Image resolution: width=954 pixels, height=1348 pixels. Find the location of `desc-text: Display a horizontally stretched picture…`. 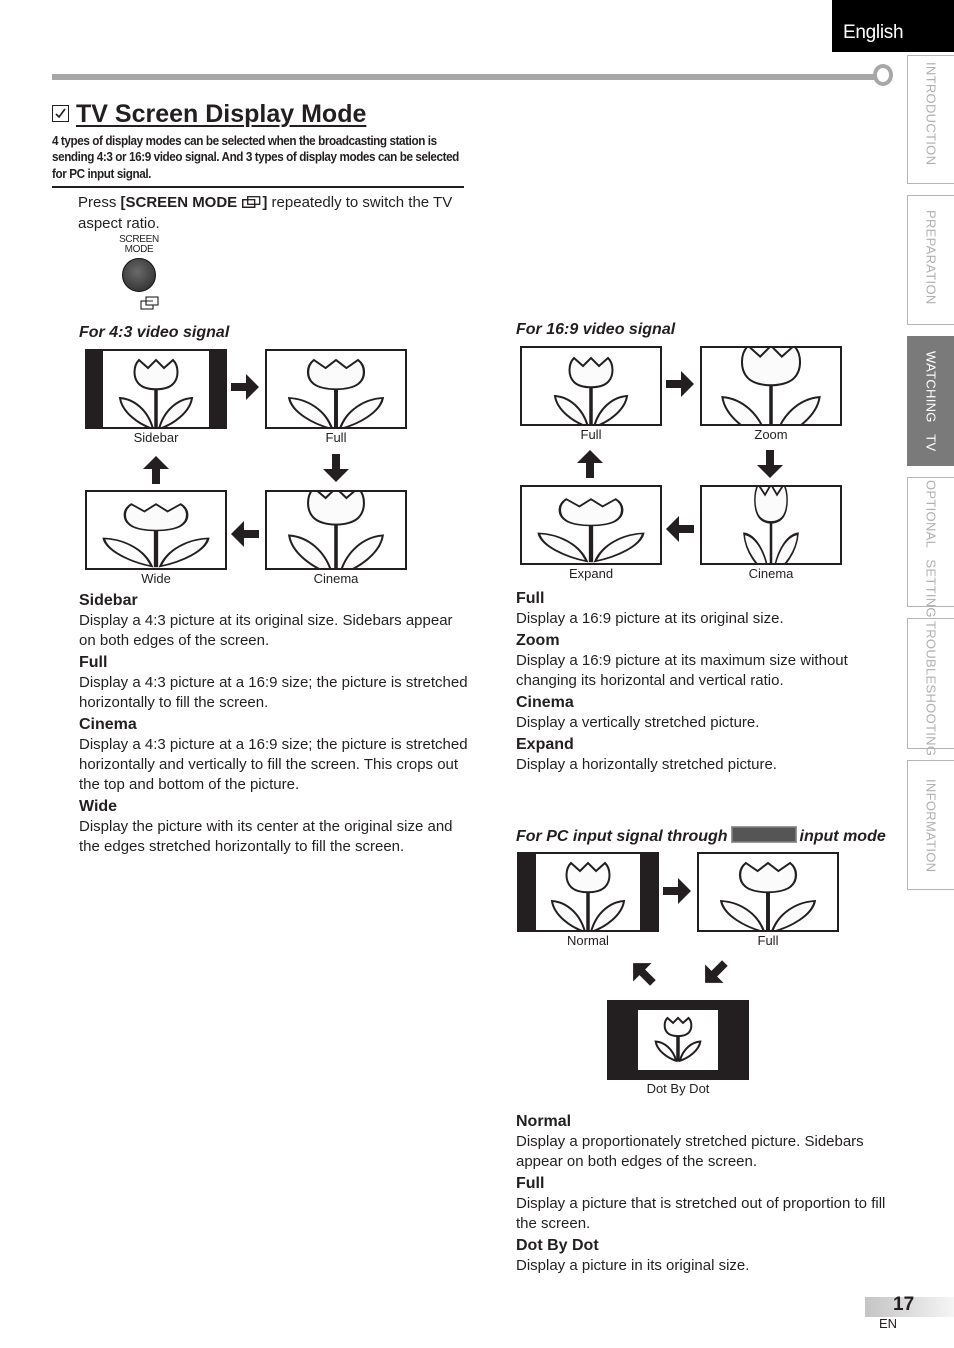

desc-text: Display a horizontally stretched picture… is located at coordinates (646, 764).